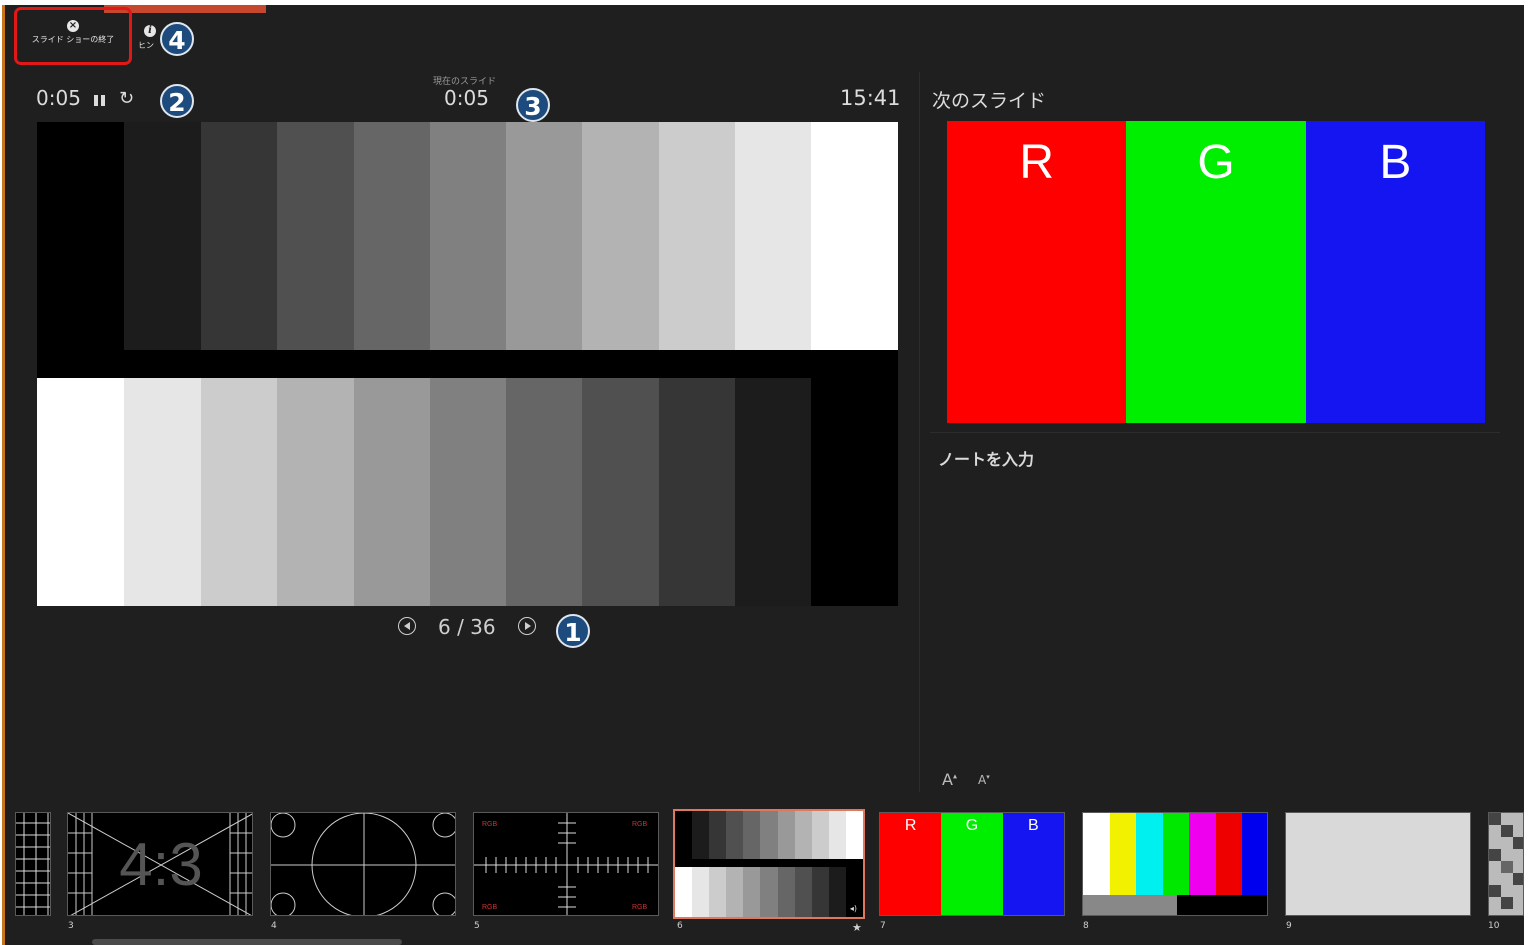  I want to click on color-bars, so click(1175, 854).